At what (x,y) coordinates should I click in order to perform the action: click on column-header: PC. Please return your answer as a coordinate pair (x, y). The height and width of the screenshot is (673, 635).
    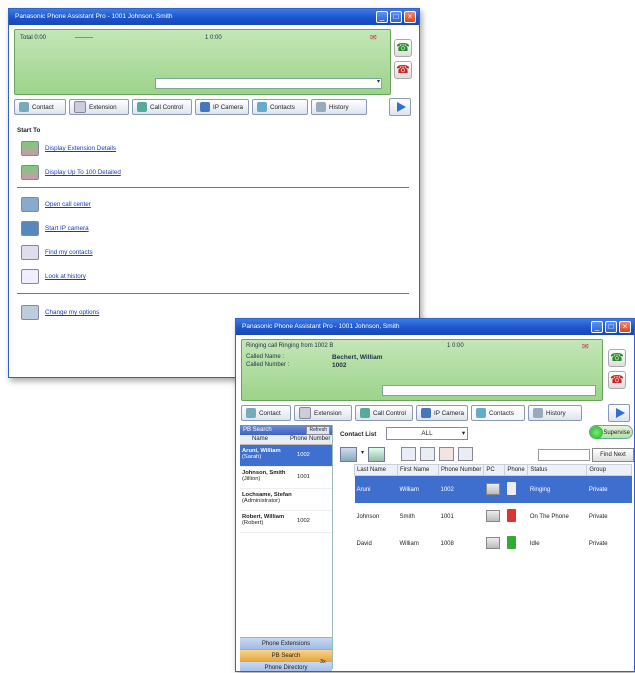
    Looking at the image, I should click on (494, 470).